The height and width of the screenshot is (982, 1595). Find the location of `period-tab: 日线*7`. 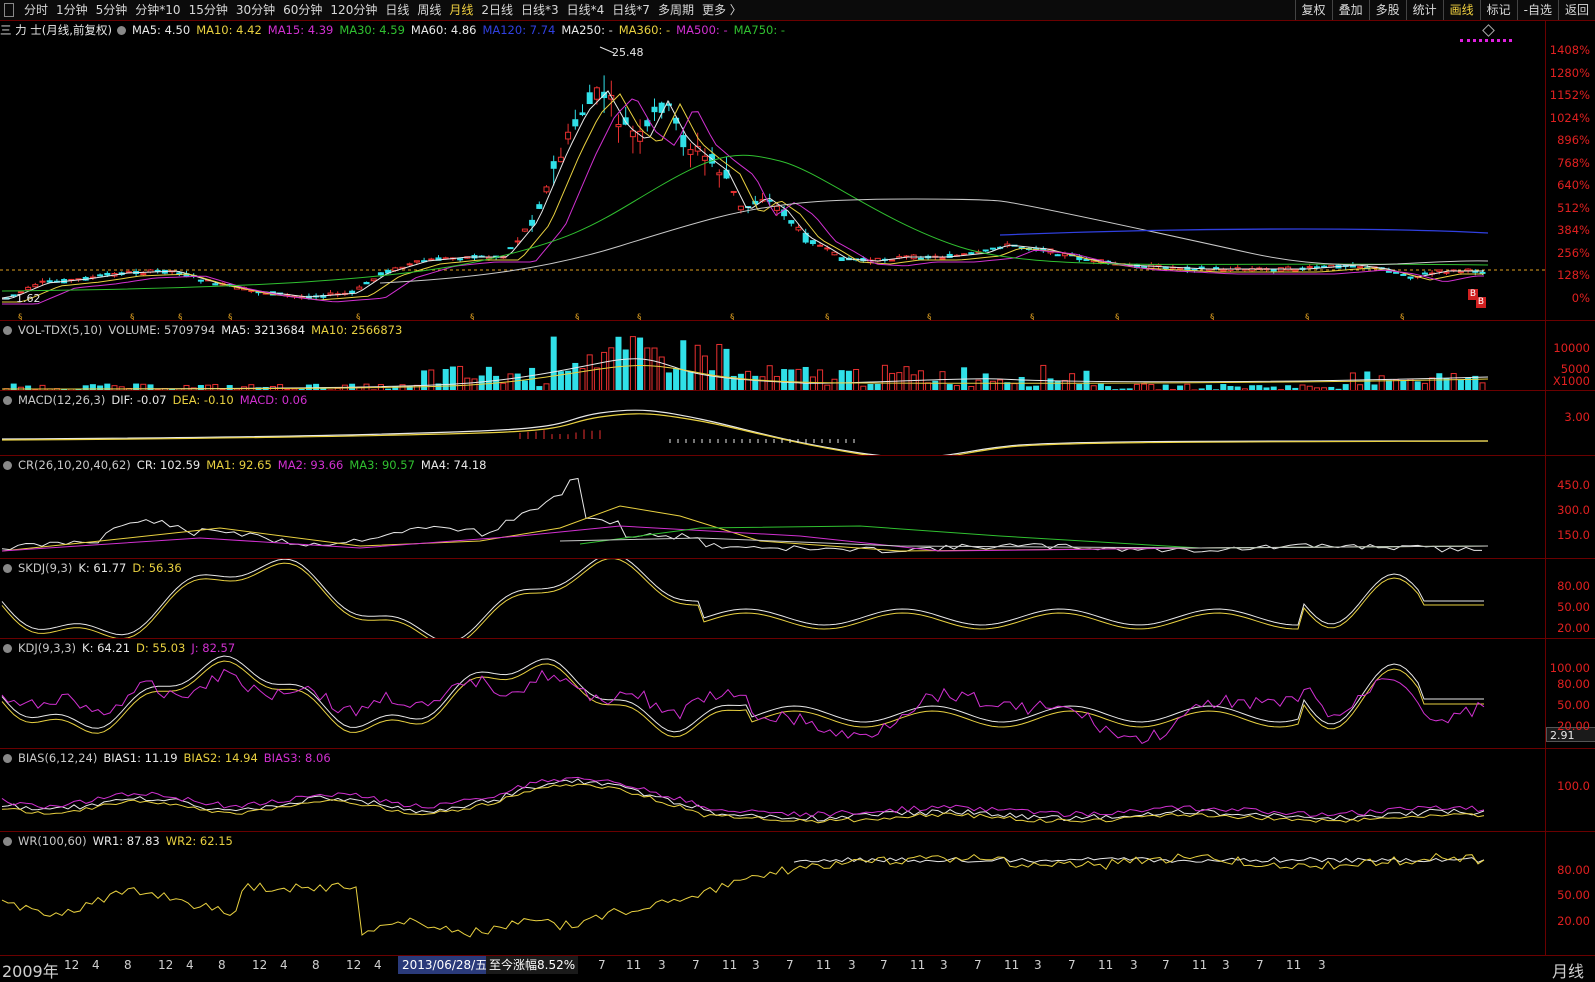

period-tab: 日线*7 is located at coordinates (631, 10).